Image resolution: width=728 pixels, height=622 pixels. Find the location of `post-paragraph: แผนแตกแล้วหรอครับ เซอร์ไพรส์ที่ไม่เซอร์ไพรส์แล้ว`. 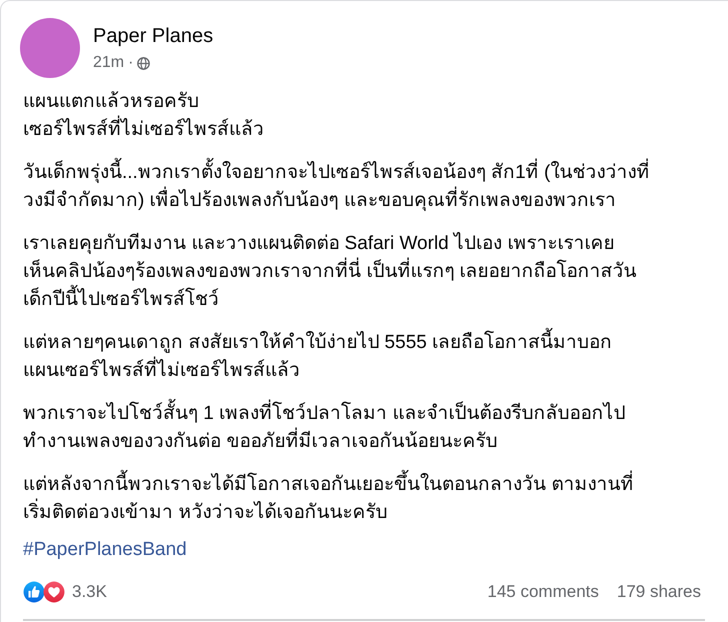

post-paragraph: แผนแตกแล้วหรอครับ เซอร์ไพรส์ที่ไม่เซอร์ไพรส์แล้ว is located at coordinates (144, 116).